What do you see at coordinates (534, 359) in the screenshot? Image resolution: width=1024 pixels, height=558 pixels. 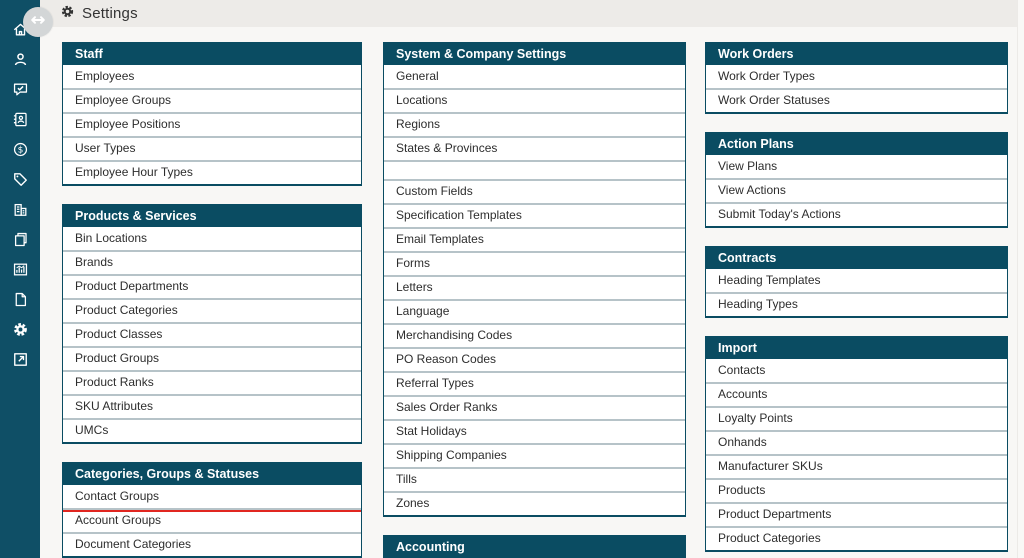 I see `settings-link-po-reason-codes: PO Reason Codes` at bounding box center [534, 359].